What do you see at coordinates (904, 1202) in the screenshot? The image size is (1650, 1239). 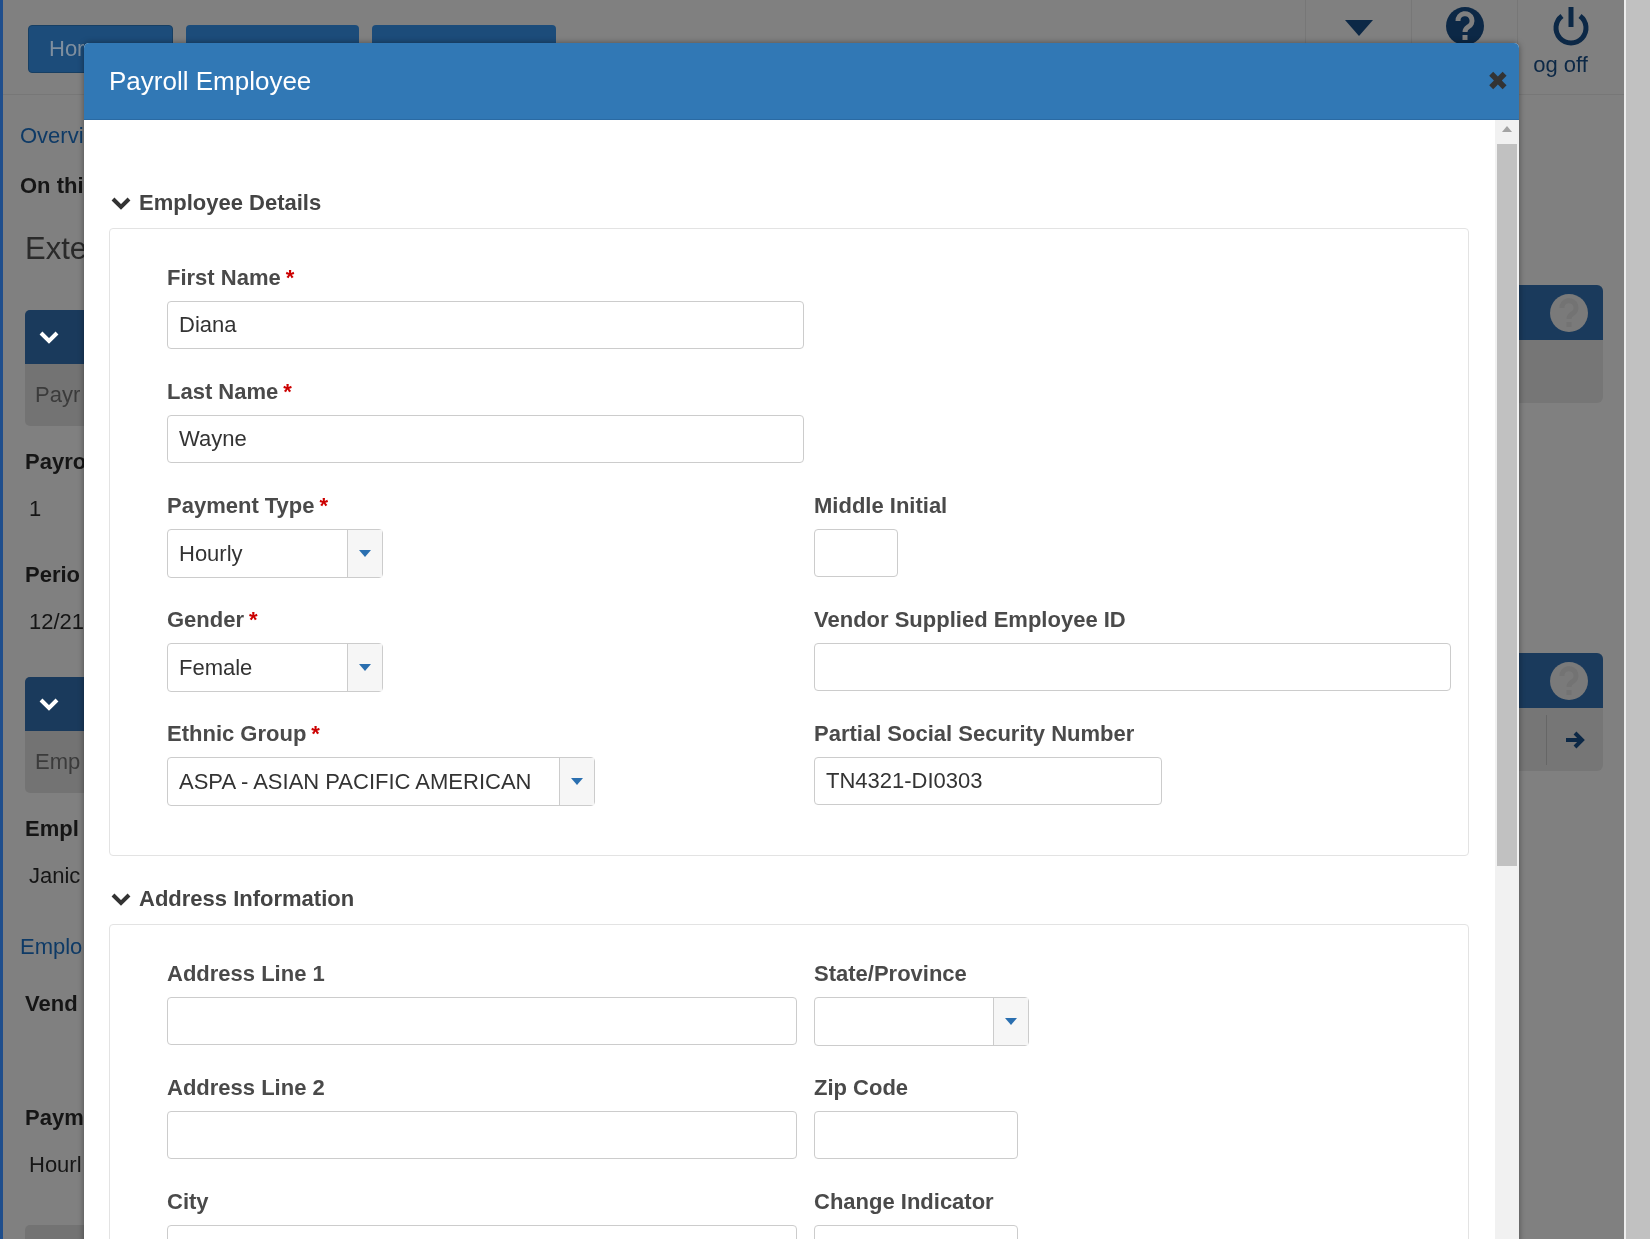 I see `field-label: Change Indicator` at bounding box center [904, 1202].